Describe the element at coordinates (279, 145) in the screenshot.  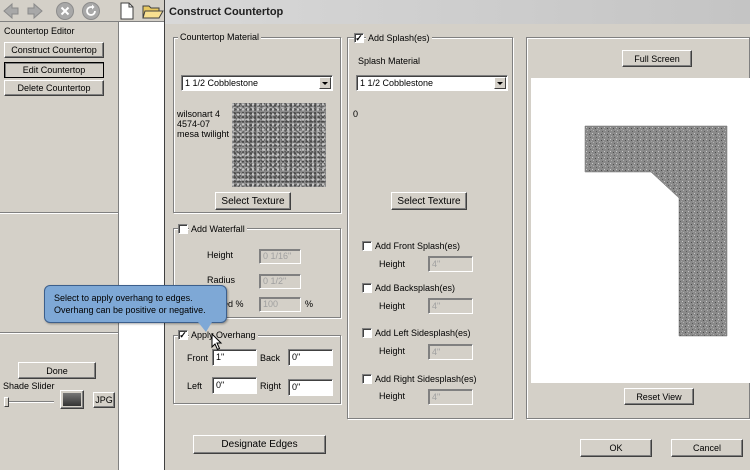
I see `countertop-texture-swatch` at that location.